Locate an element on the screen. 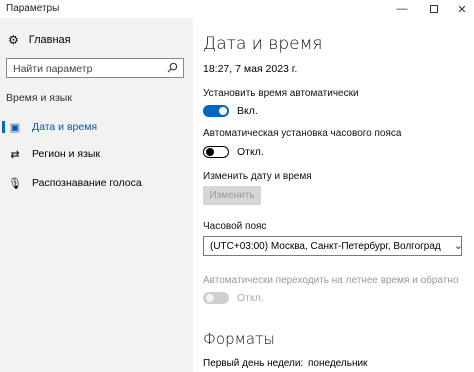 This screenshot has width=474, height=372. home-label: Главная is located at coordinates (49, 40).